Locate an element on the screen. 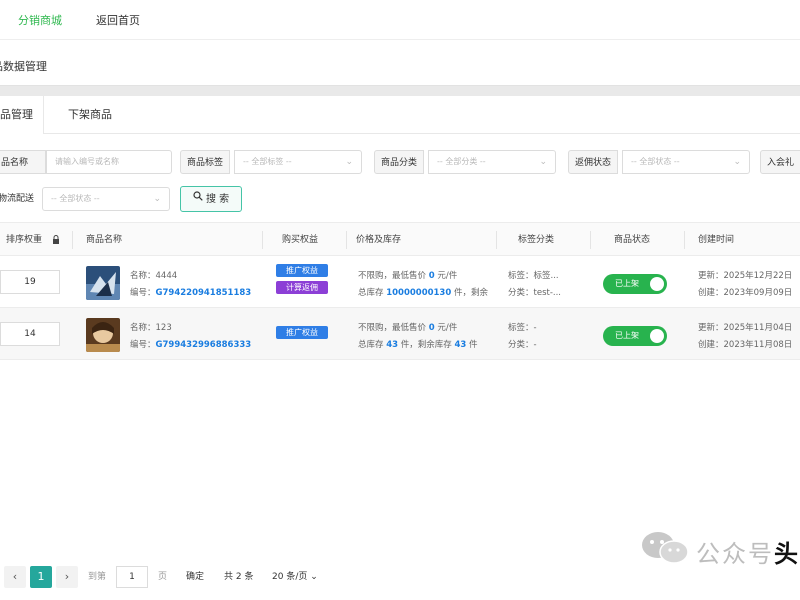 The width and height of the screenshot is (800, 600). filter-tag-placeholder: -- 全部标签 -- is located at coordinates (267, 161).